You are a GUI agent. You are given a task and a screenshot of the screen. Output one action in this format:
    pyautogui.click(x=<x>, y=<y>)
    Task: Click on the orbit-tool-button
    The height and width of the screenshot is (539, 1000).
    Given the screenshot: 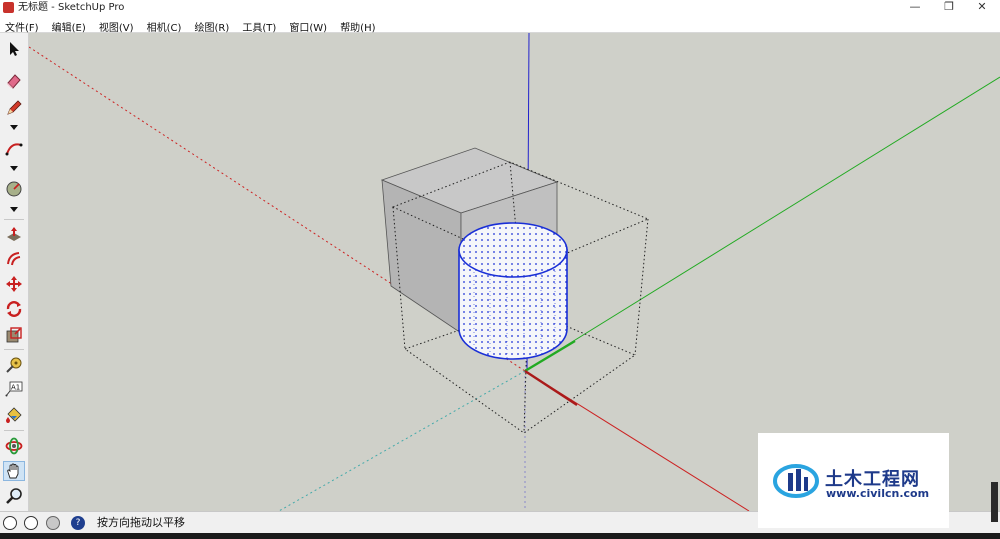 What is the action you would take?
    pyautogui.click(x=14, y=446)
    